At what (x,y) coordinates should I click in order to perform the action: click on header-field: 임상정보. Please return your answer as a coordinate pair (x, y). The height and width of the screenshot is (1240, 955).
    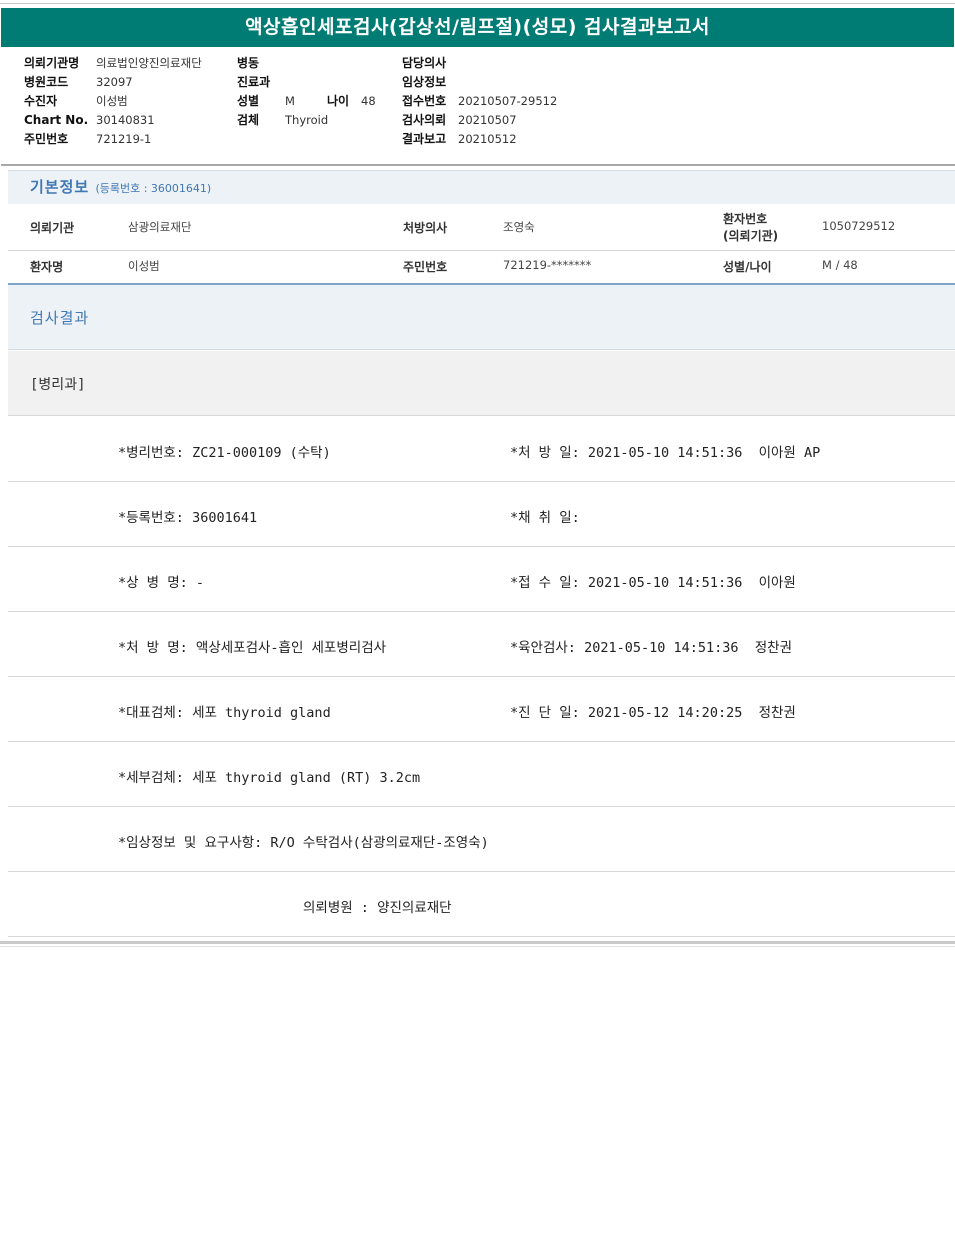
    Looking at the image, I should click on (479, 82).